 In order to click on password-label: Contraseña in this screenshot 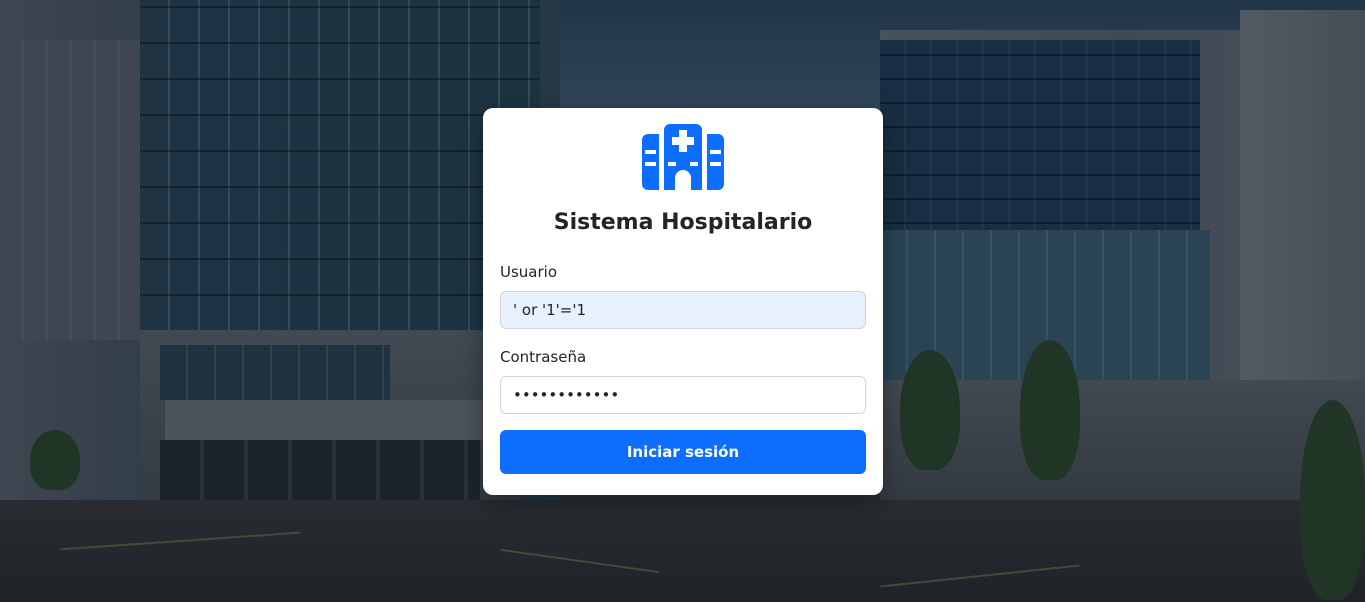, I will do `click(543, 357)`.